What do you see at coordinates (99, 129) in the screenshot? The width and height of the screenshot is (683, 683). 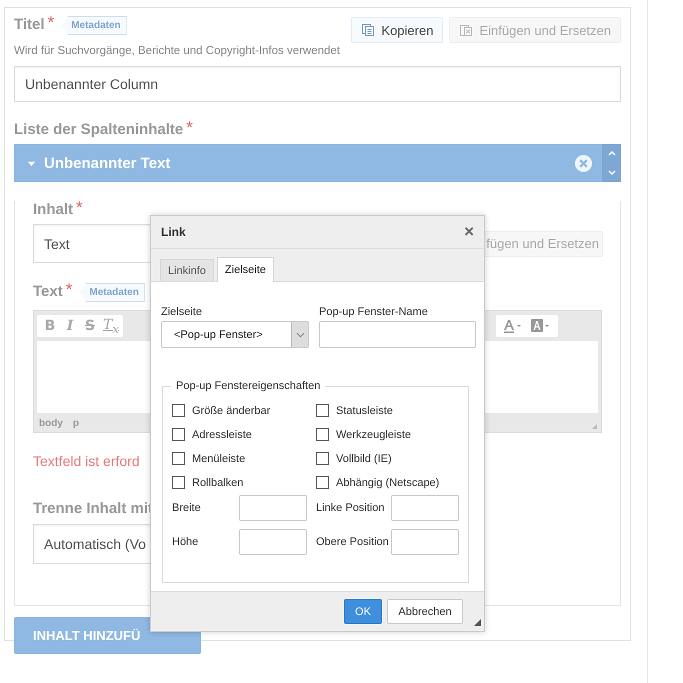 I see `field-label: Liste der Spalteninhalte` at bounding box center [99, 129].